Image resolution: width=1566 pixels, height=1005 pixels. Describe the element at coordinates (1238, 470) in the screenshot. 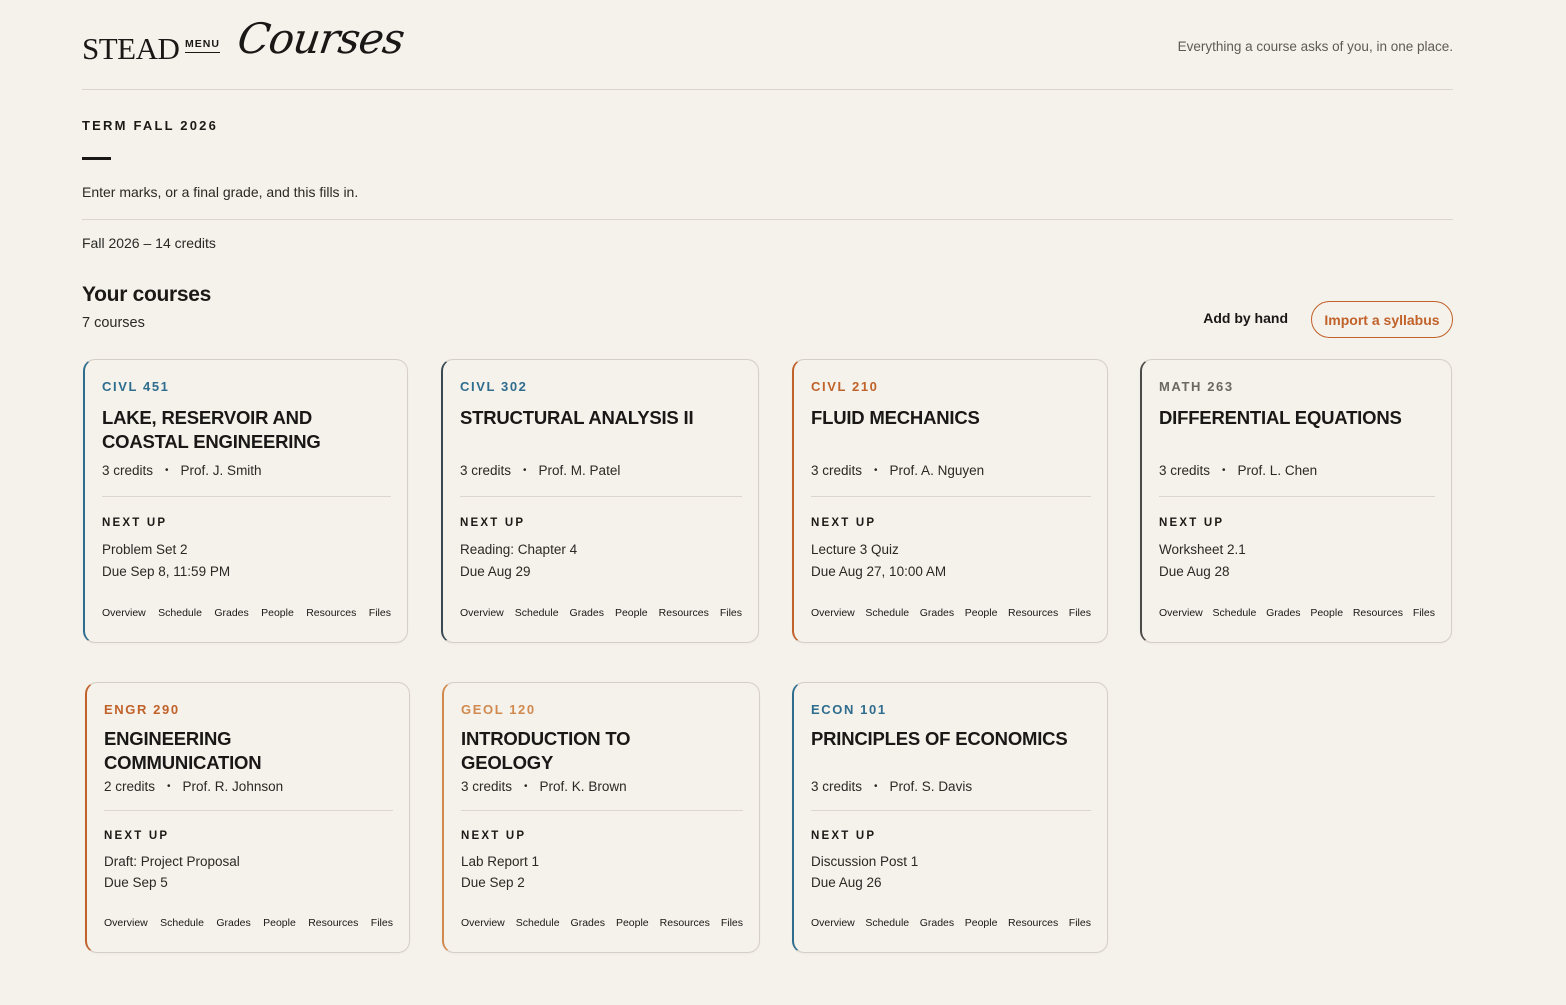

I see `course-meta: 3 credits • Prof. L. Chen` at that location.